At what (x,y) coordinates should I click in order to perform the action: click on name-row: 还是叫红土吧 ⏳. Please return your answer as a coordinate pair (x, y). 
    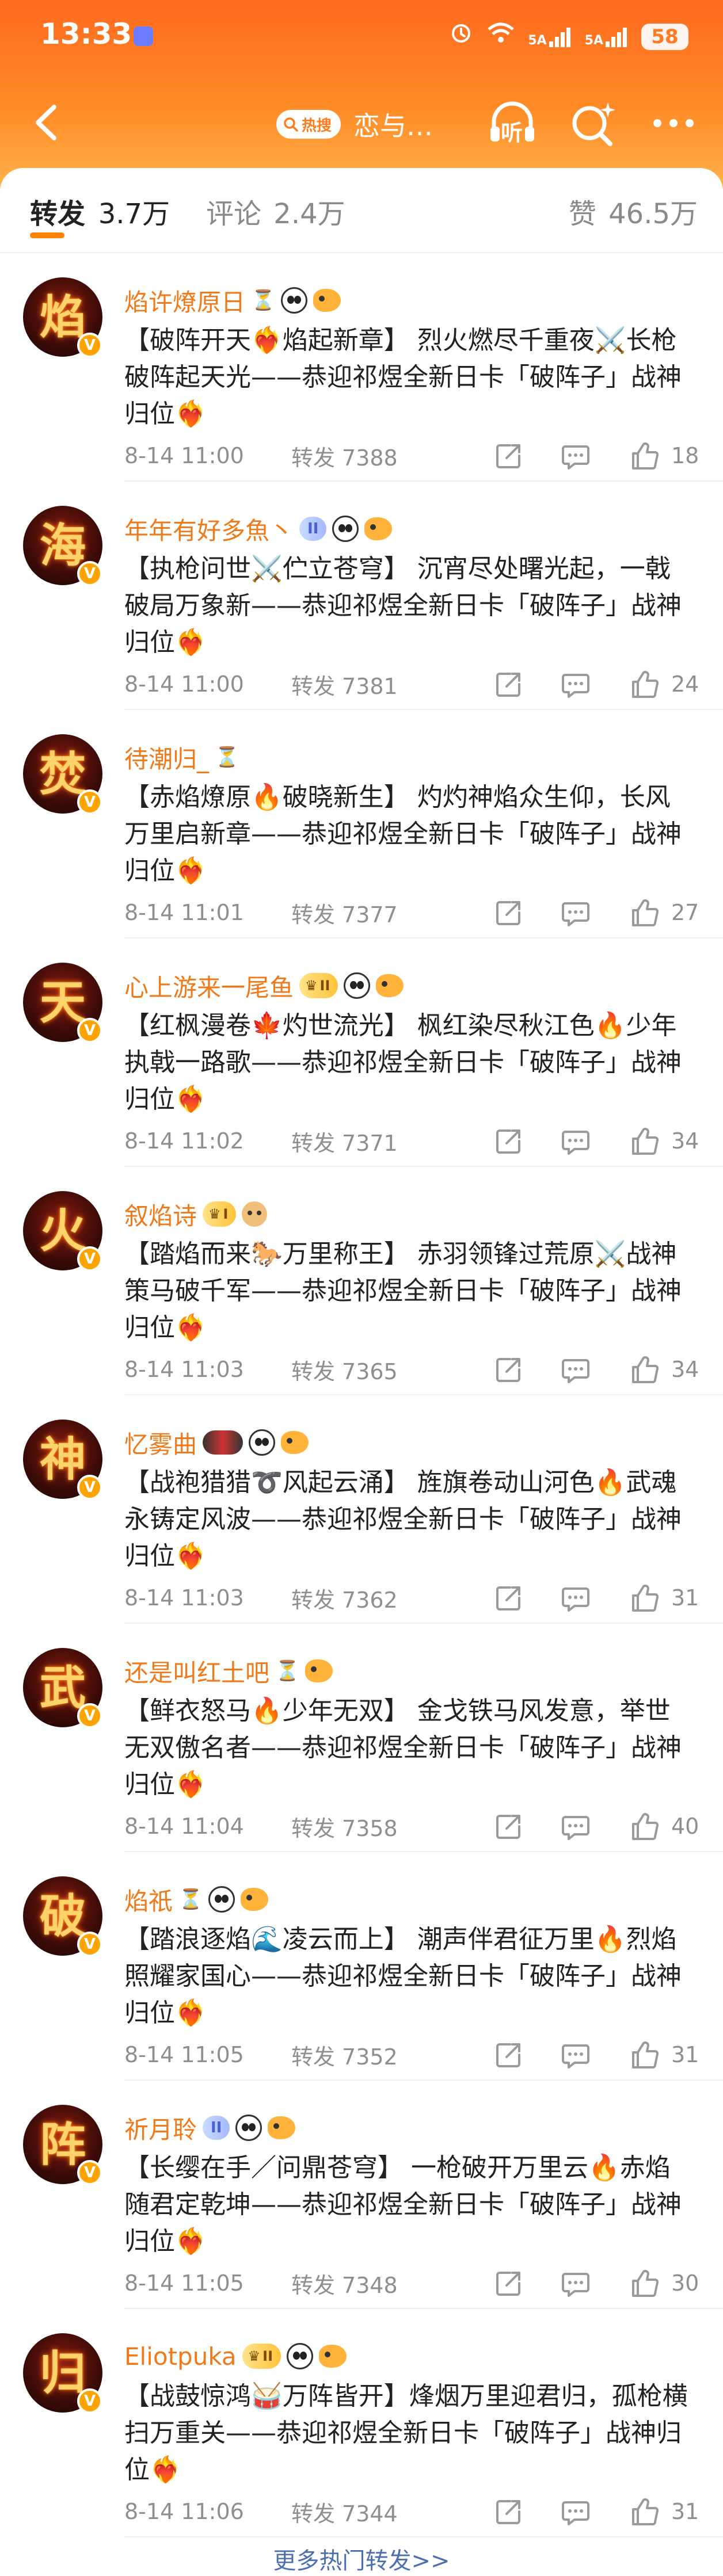
    Looking at the image, I should click on (228, 1671).